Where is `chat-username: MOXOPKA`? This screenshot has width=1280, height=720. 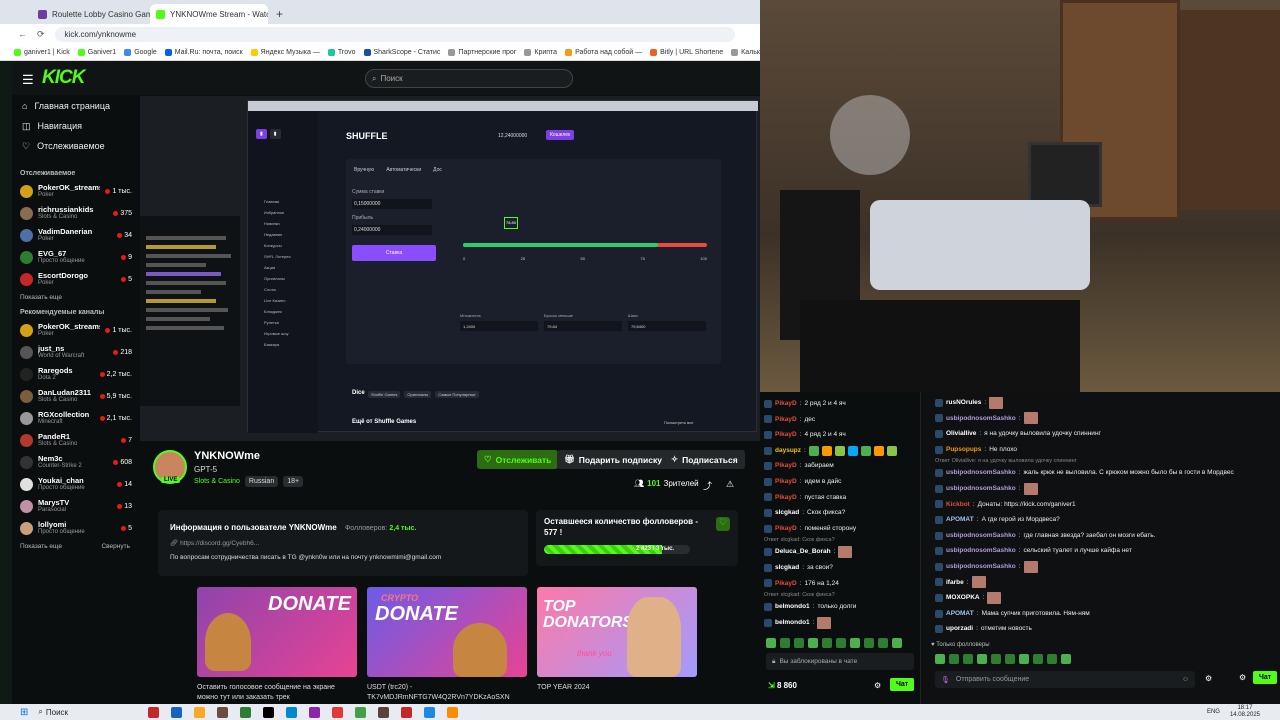 chat-username: MOXOPKA is located at coordinates (963, 598).